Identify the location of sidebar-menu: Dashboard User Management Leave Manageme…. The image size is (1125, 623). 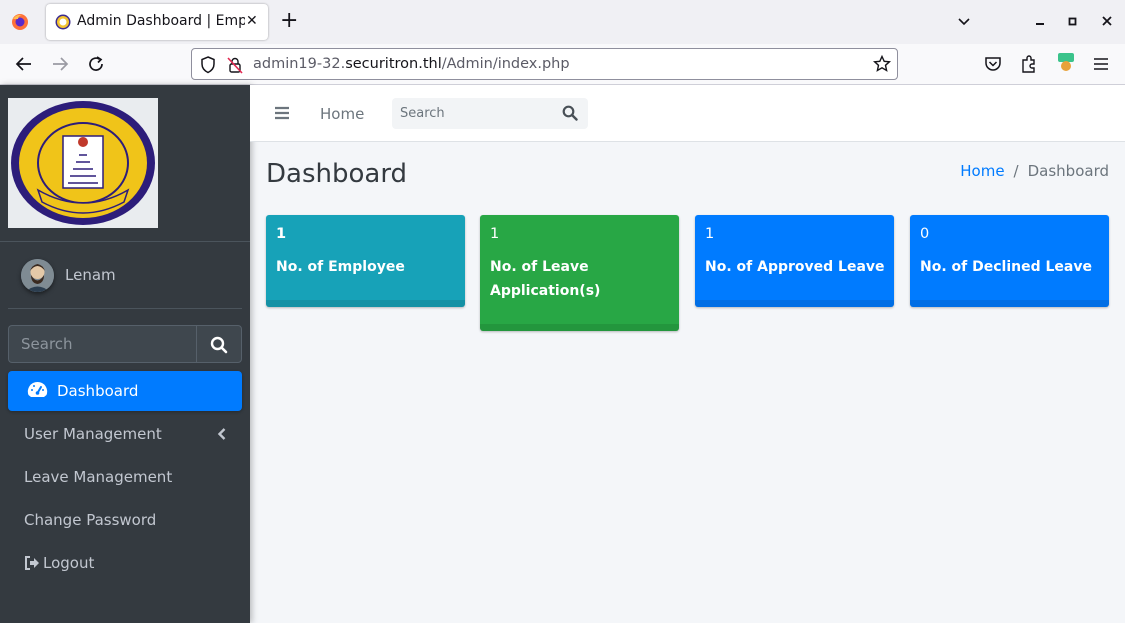
(125, 478).